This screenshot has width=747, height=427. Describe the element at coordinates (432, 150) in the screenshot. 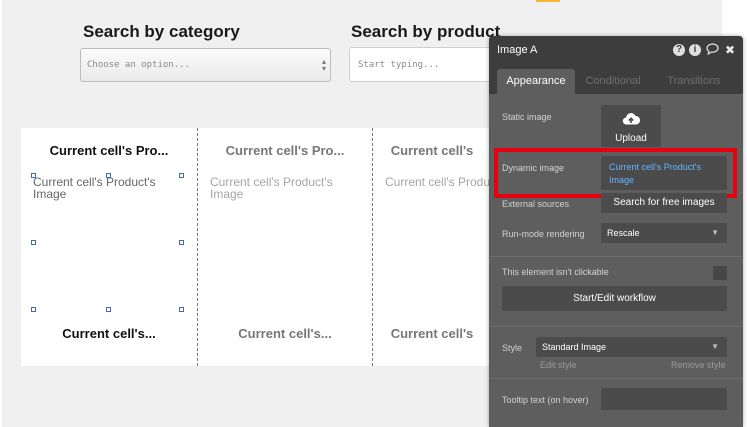

I see `cell-title: Current cell's` at that location.